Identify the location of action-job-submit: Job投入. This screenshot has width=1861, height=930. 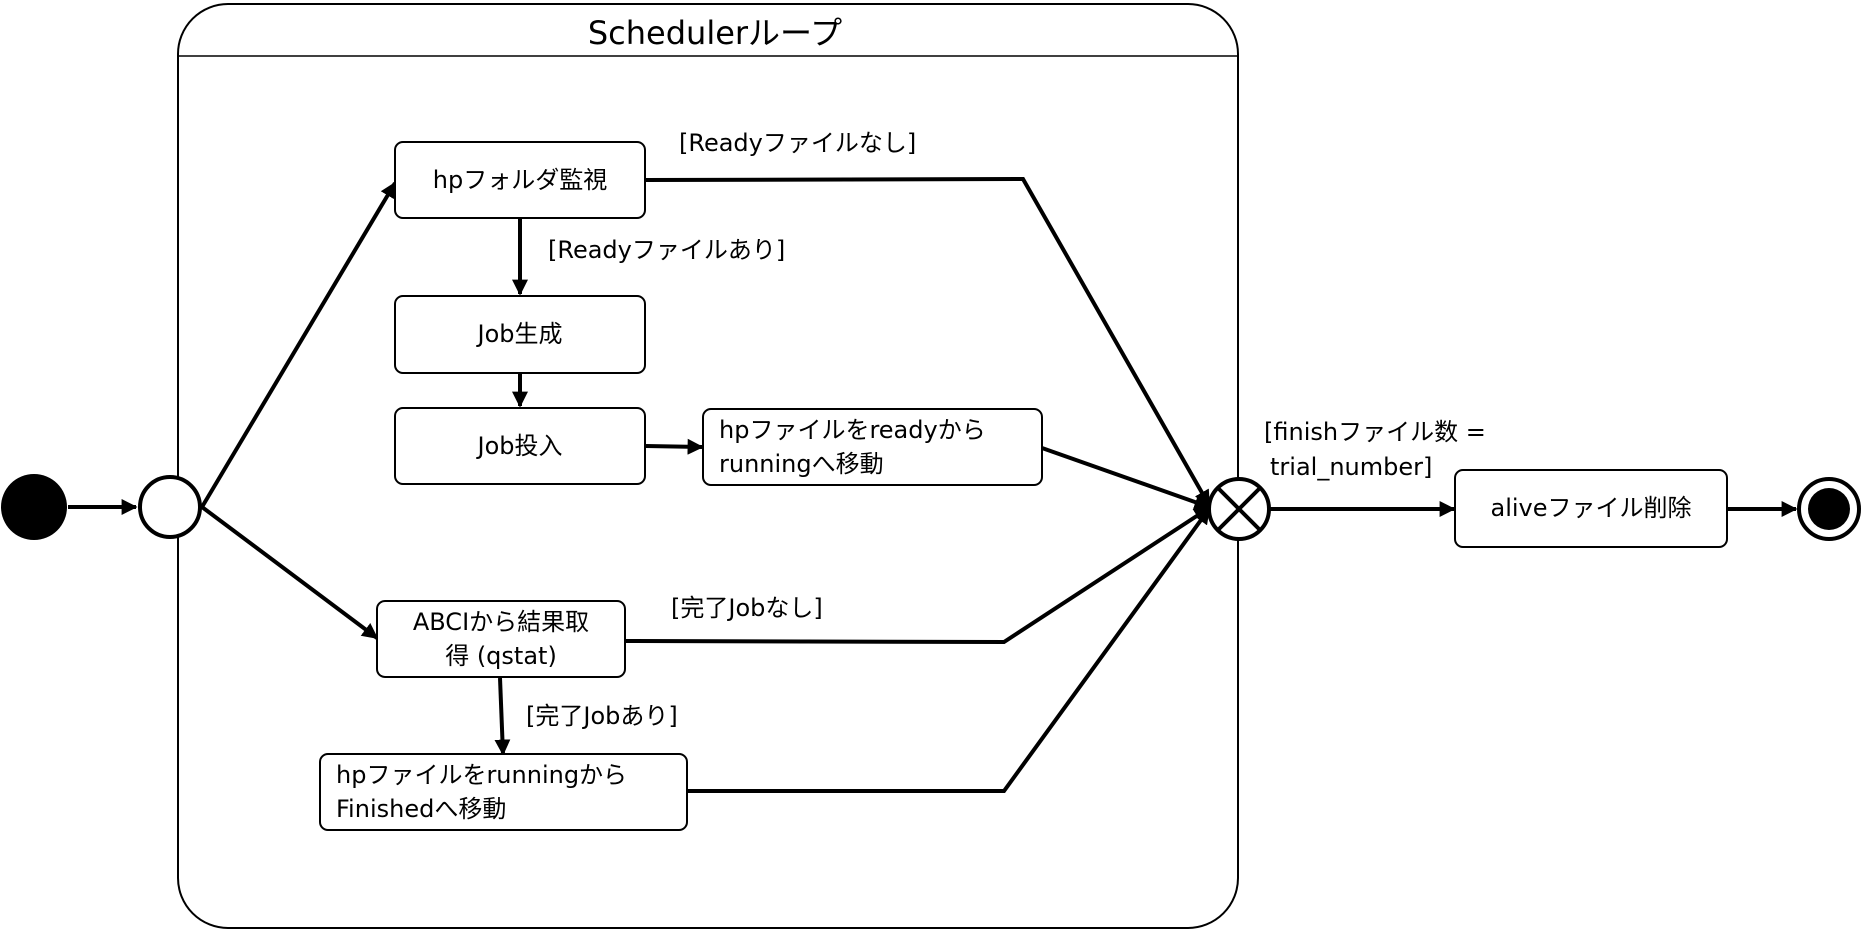
(520, 446).